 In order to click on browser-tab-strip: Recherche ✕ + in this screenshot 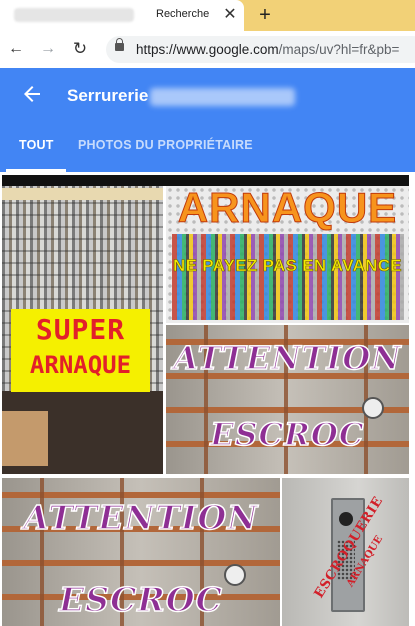, I will do `click(207, 15)`.